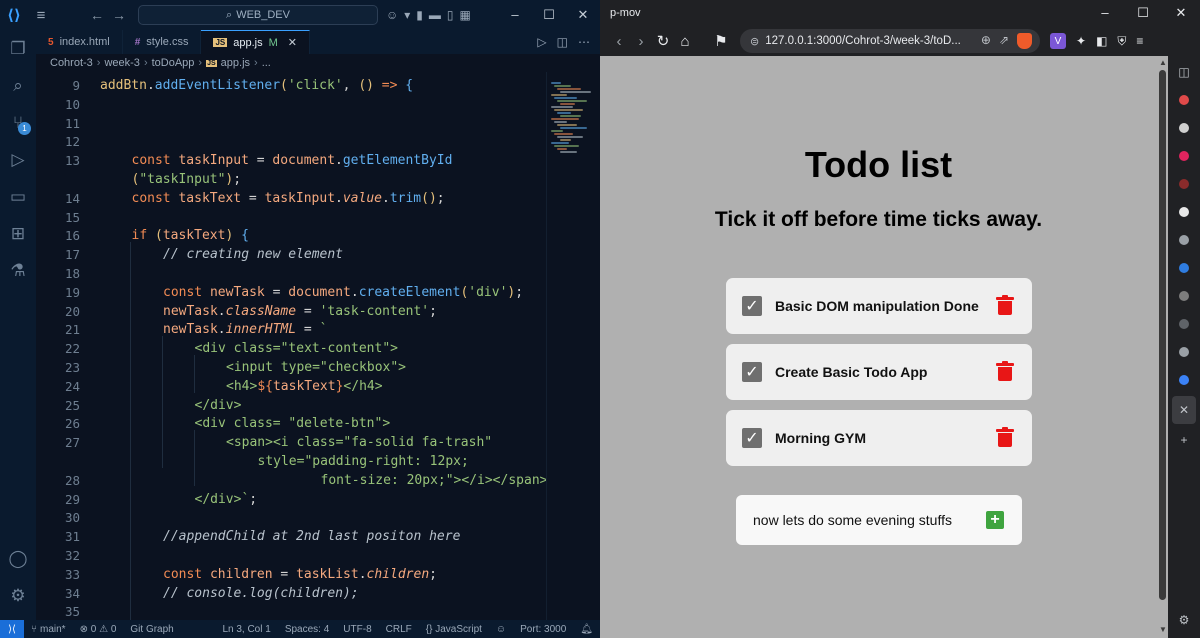  What do you see at coordinates (291, 141) in the screenshot?
I see `code-line: 12` at bounding box center [291, 141].